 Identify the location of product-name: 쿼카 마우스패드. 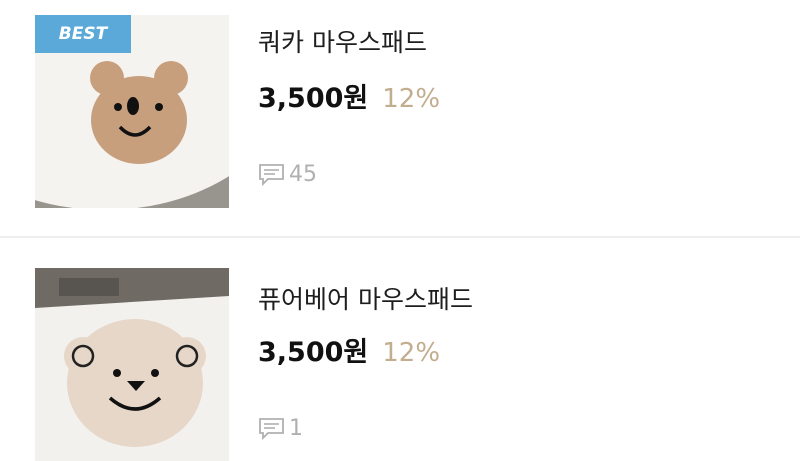
(342, 41).